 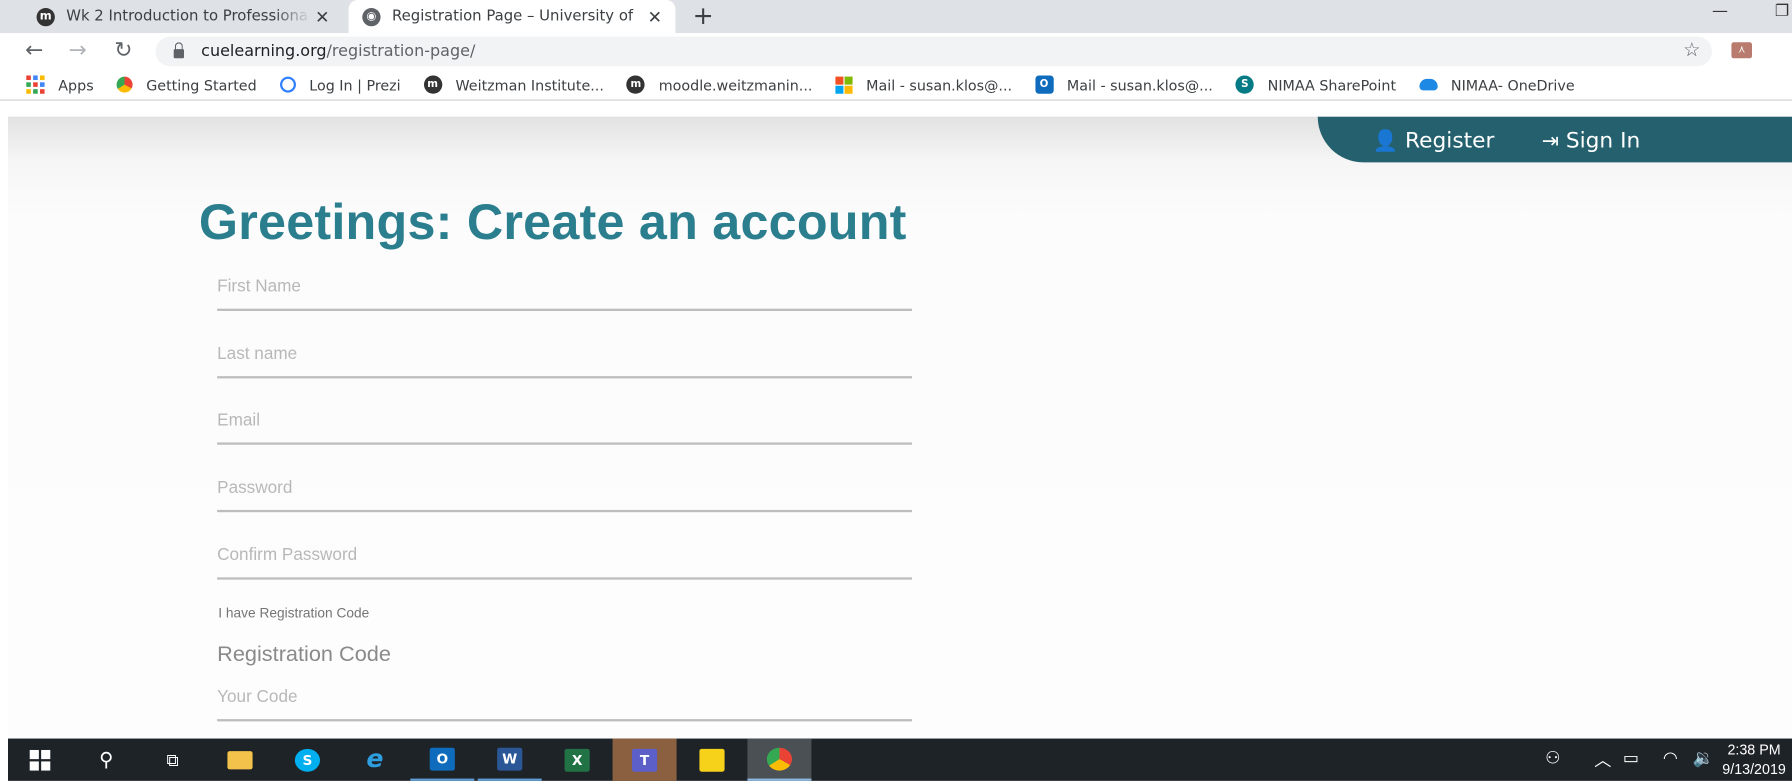 I want to click on word-button: W, so click(x=509, y=760).